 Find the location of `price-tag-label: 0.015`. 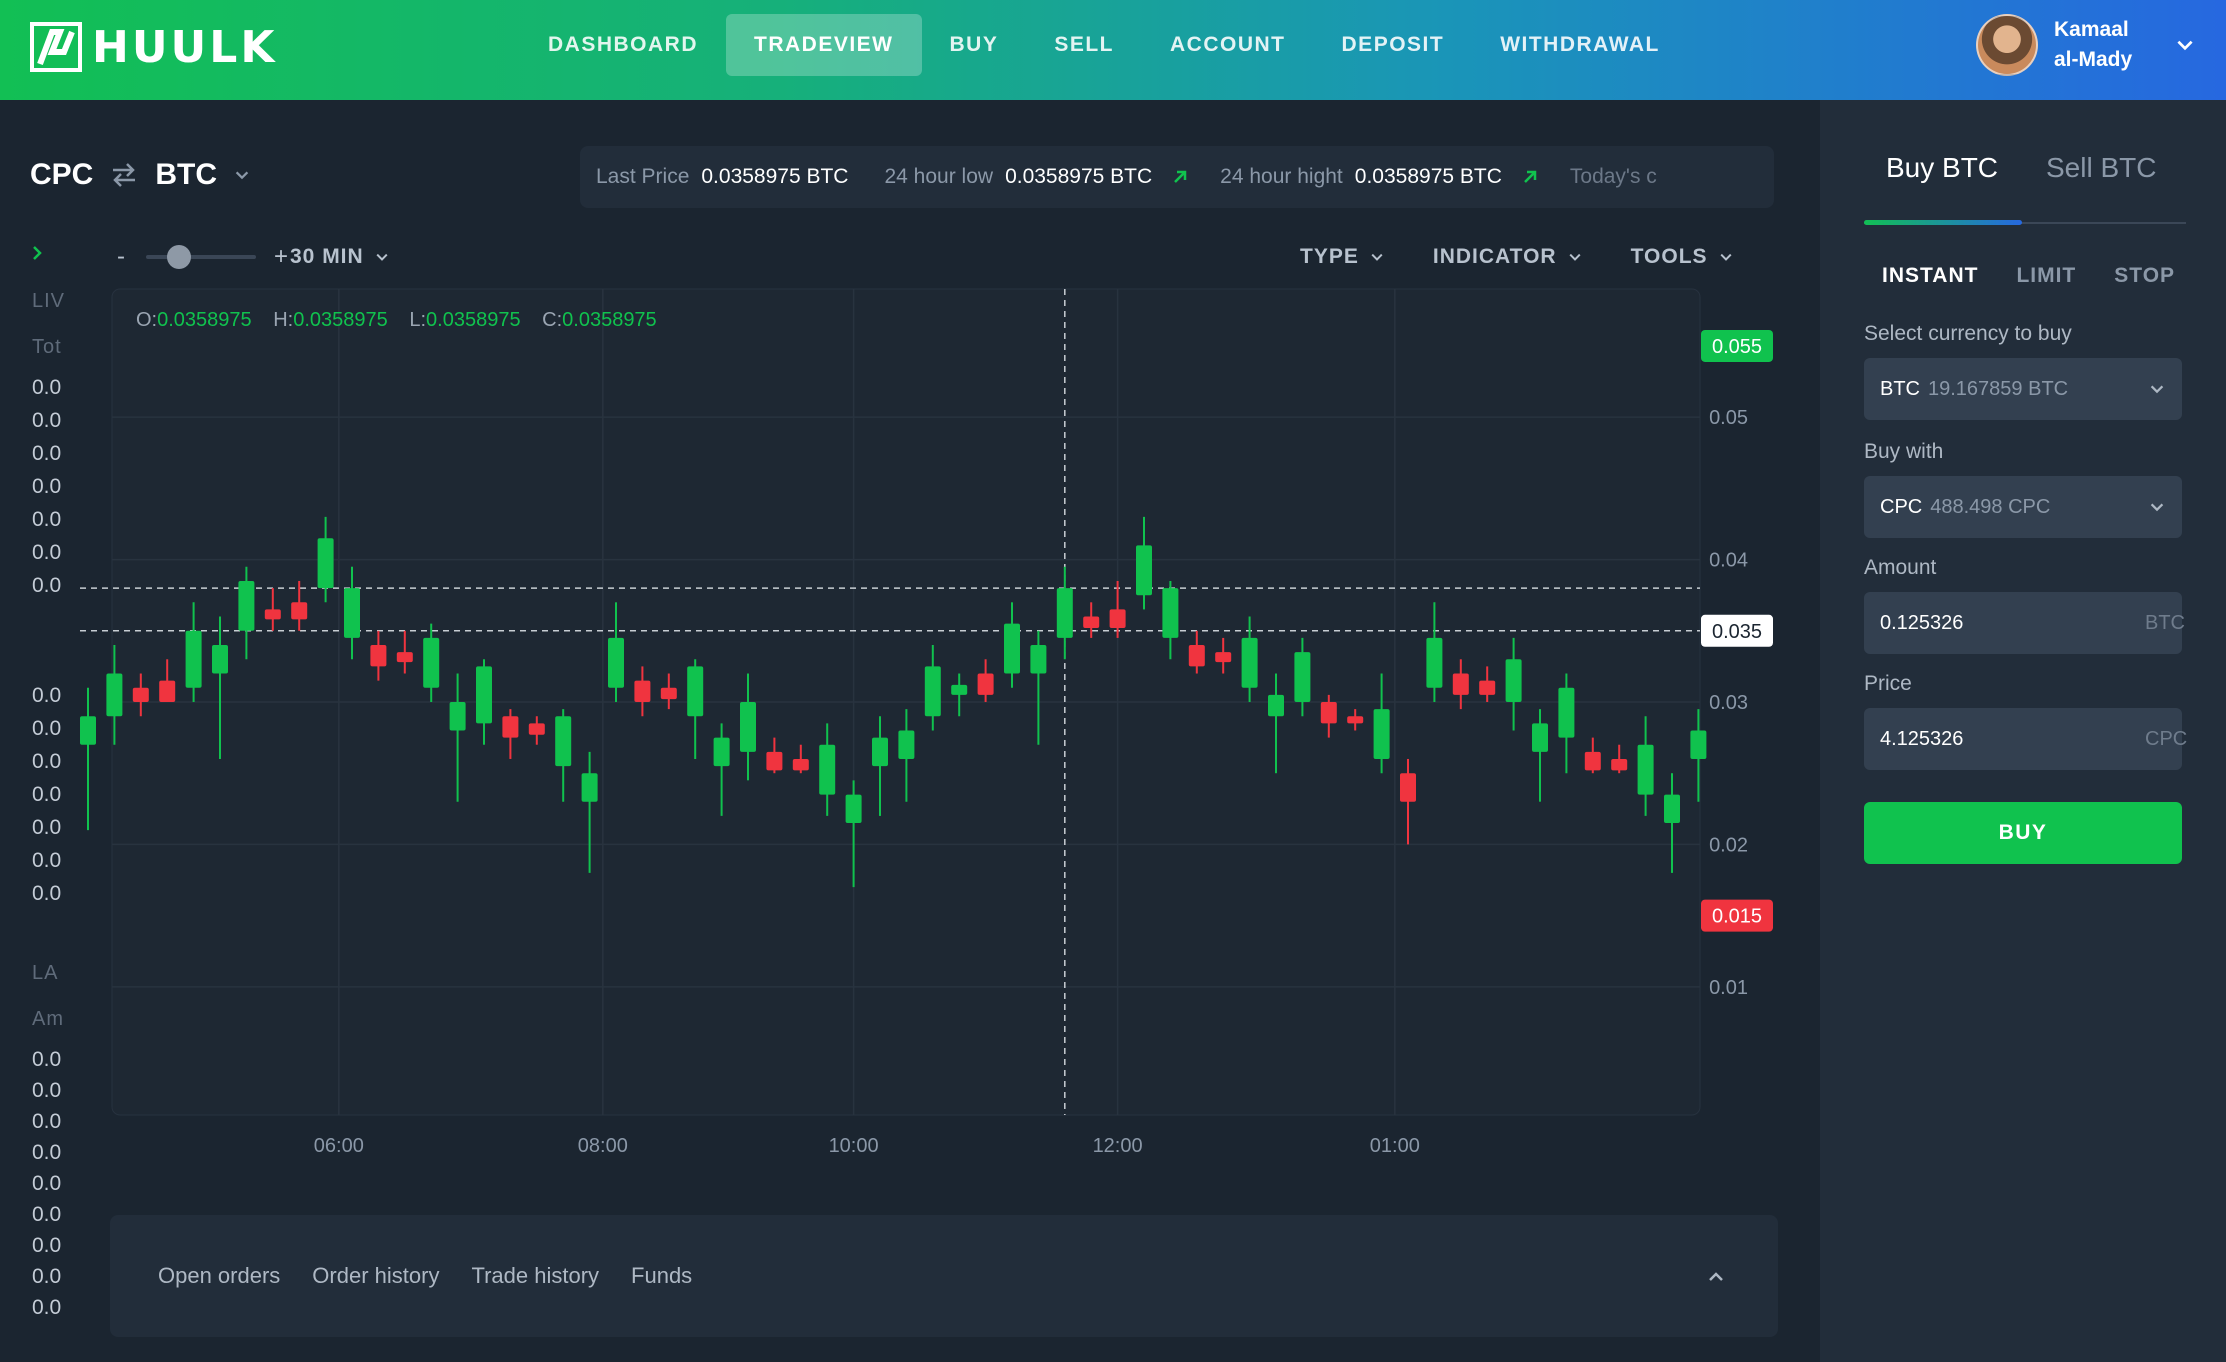

price-tag-label: 0.015 is located at coordinates (1737, 917).